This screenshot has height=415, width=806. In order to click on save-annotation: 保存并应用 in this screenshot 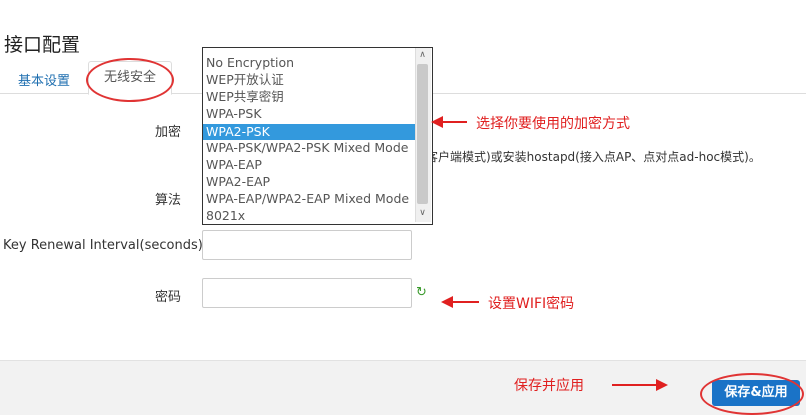, I will do `click(549, 386)`.